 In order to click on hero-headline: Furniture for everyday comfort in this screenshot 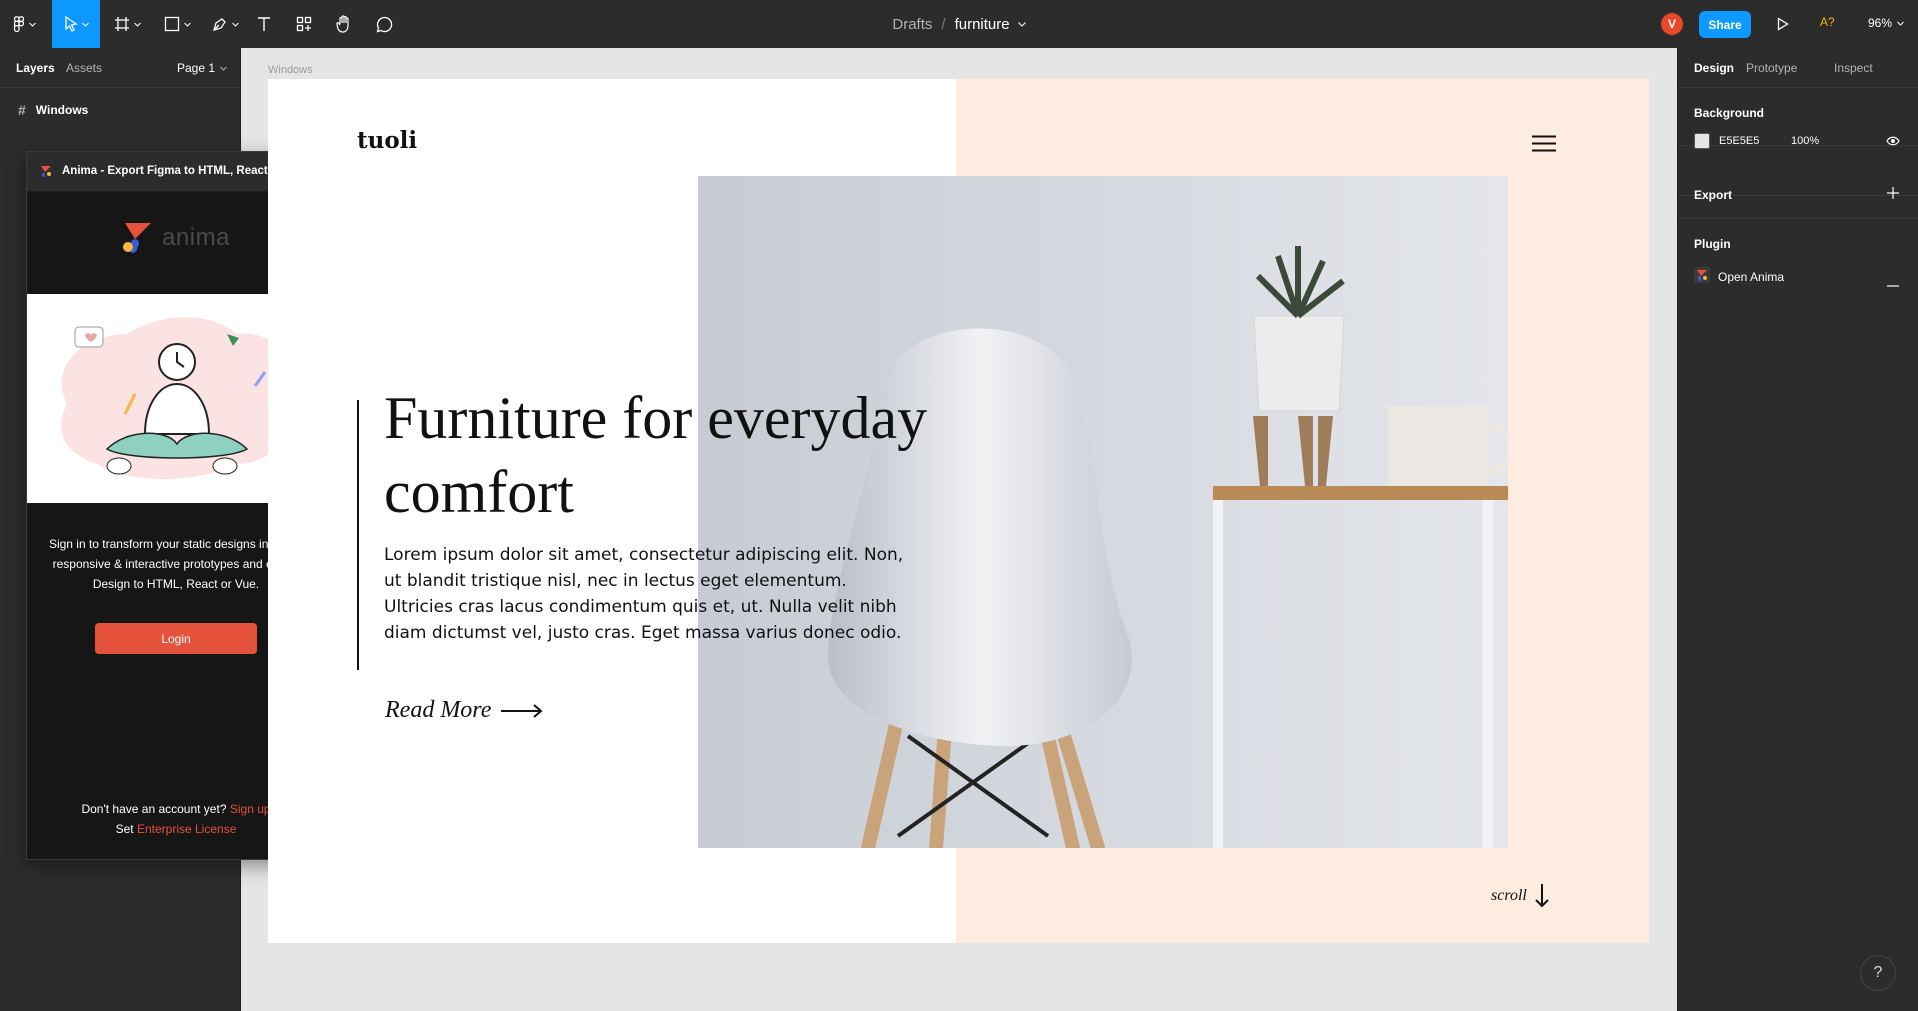, I will do `click(656, 455)`.